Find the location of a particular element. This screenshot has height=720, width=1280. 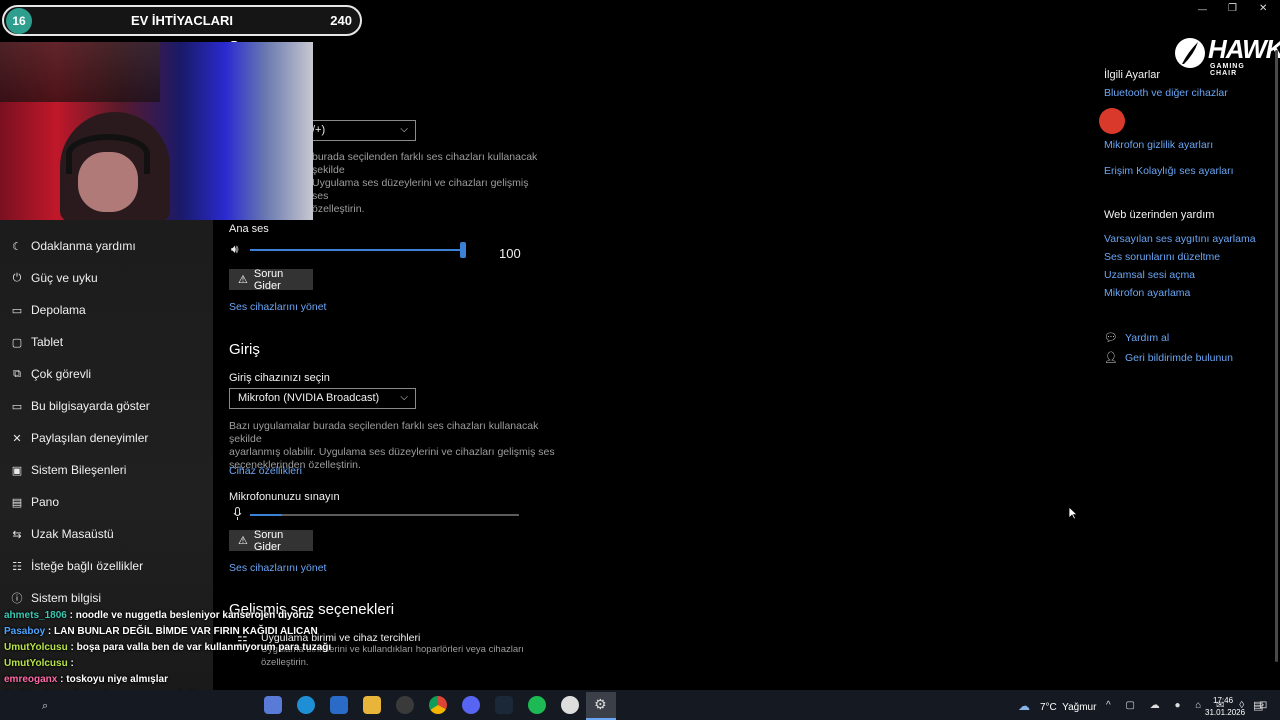

master-volume-label: Ana ses is located at coordinates (249, 229).